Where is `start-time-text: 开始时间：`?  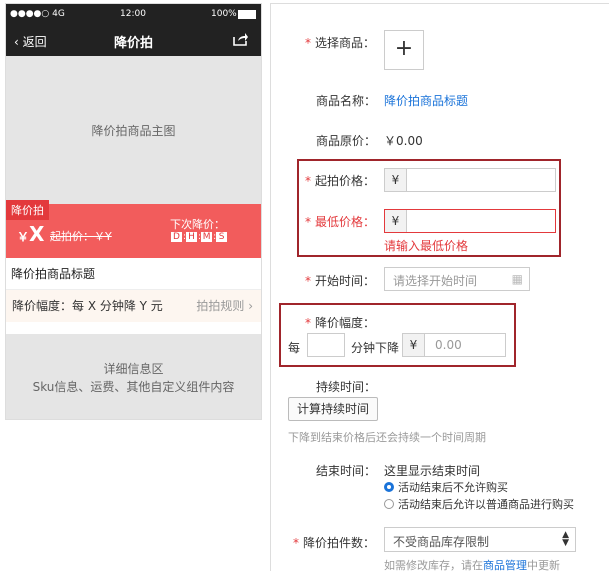 start-time-text: 开始时间： is located at coordinates (345, 281).